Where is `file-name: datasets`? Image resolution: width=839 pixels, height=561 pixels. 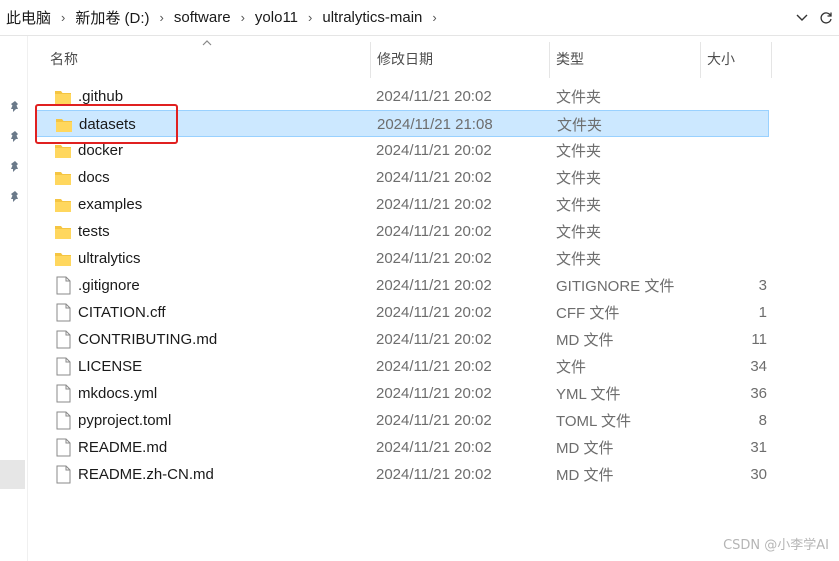
file-name: datasets is located at coordinates (107, 124).